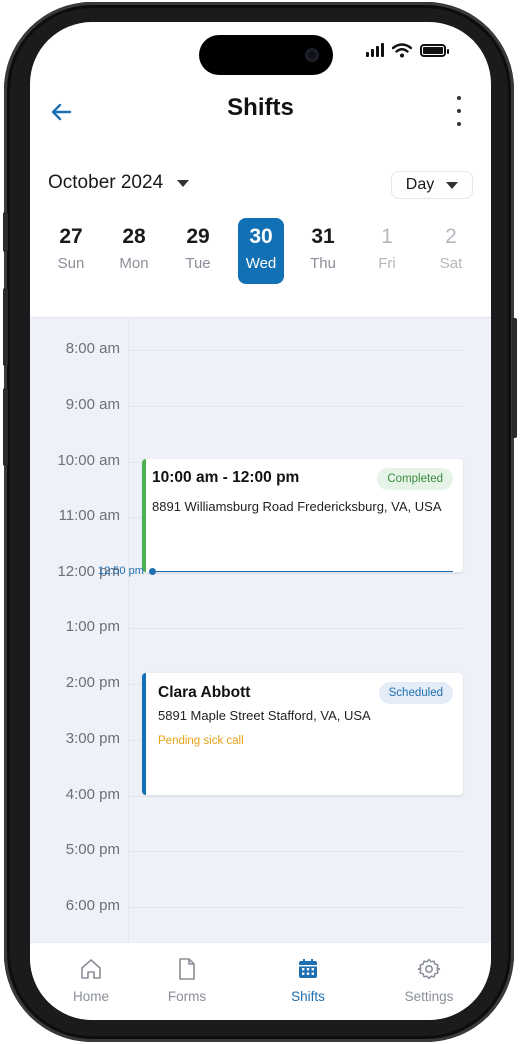 The width and height of the screenshot is (520, 1044). I want to click on status-bar, so click(407, 50).